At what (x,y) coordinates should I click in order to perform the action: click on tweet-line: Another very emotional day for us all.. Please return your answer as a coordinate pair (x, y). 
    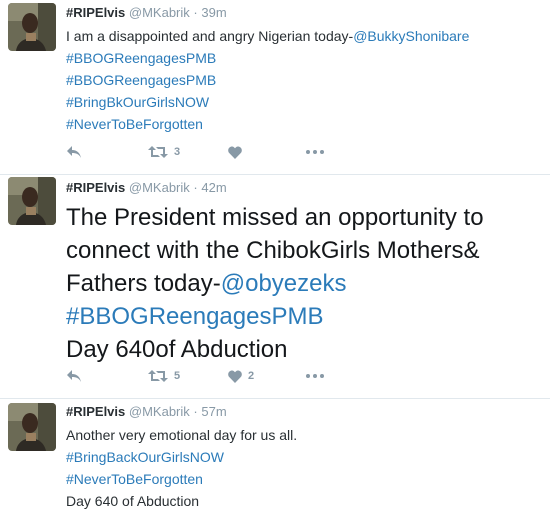
    Looking at the image, I should click on (305, 435).